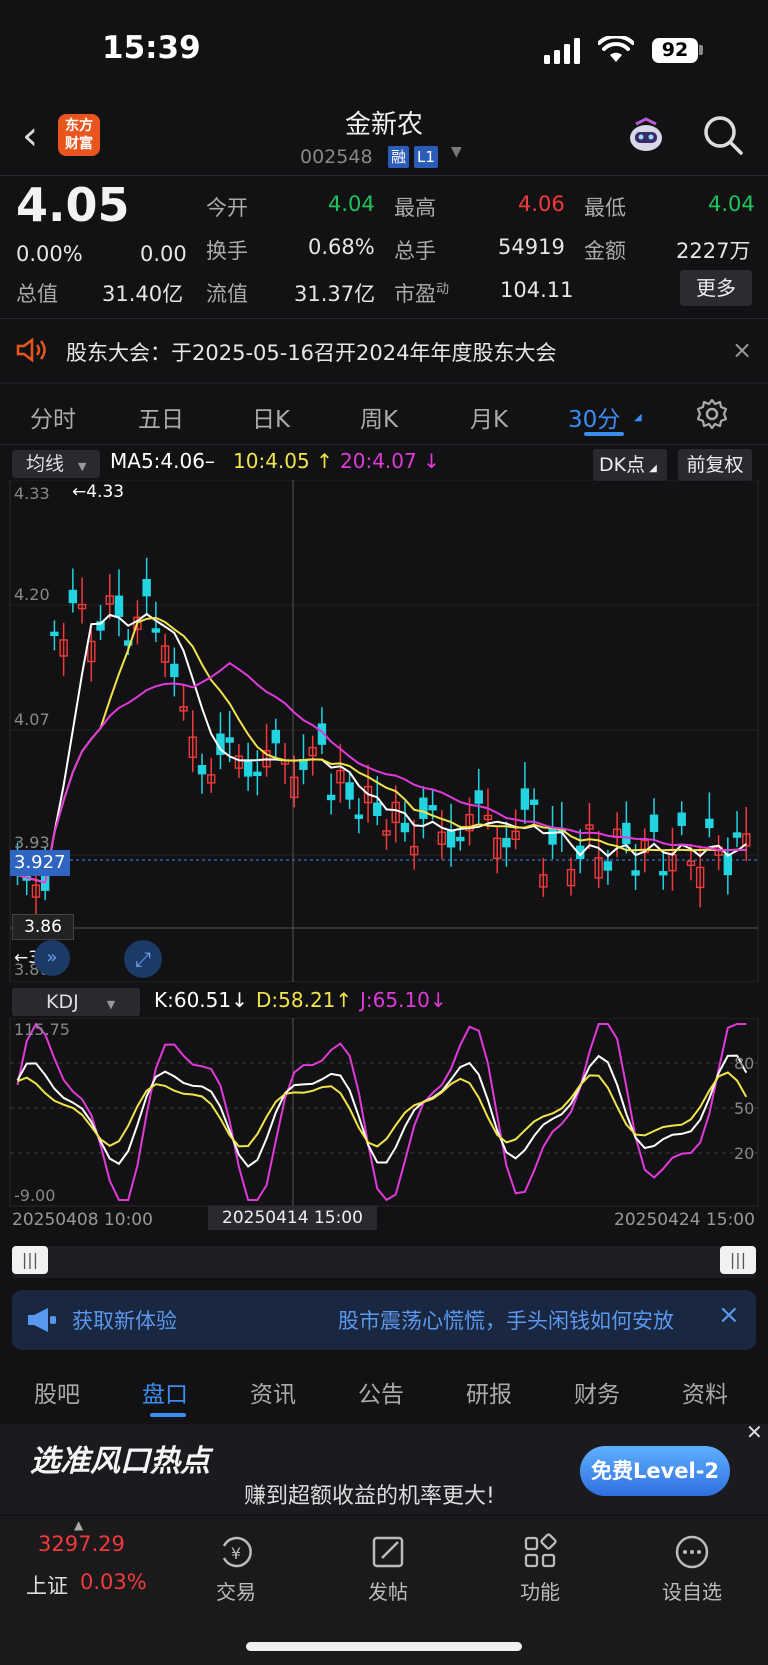  I want to click on tab-pankou: 盘口, so click(165, 1392).